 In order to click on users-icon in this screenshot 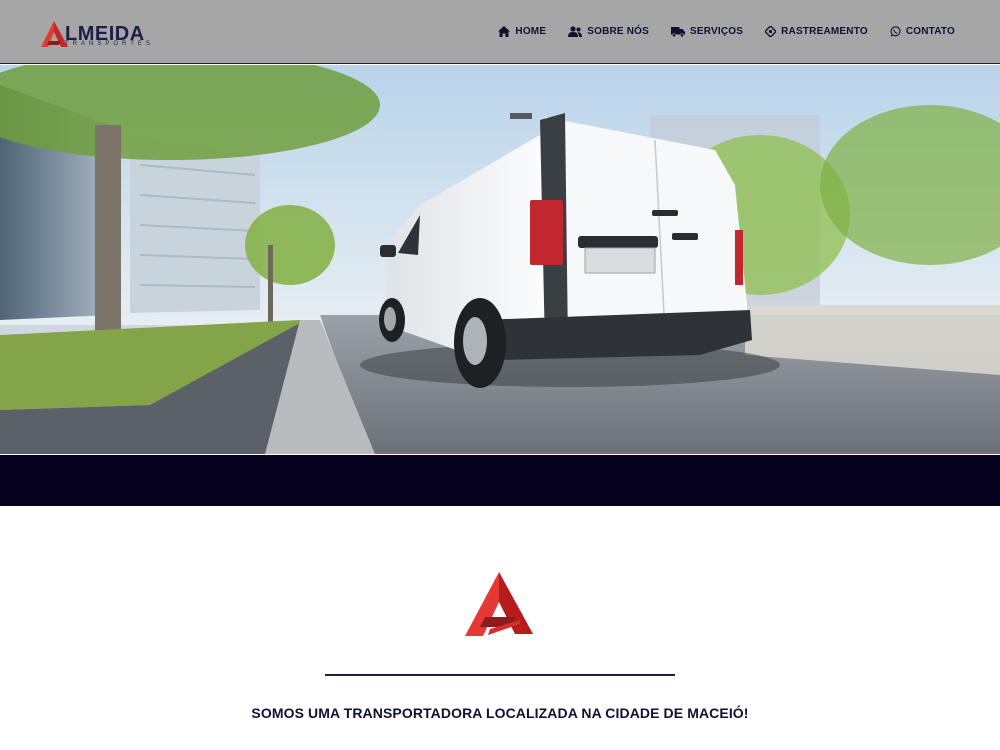, I will do `click(575, 31)`.